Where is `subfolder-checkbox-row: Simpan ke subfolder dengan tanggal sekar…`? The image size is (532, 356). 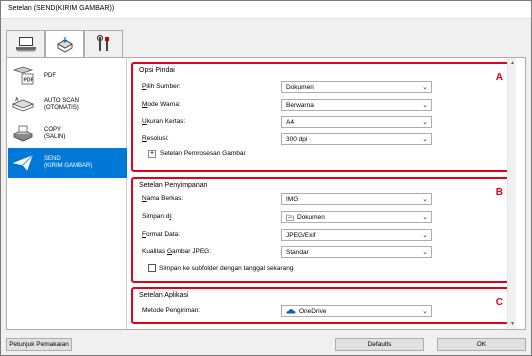 subfolder-checkbox-row: Simpan ke subfolder dengan tanggal sekar… is located at coordinates (220, 268).